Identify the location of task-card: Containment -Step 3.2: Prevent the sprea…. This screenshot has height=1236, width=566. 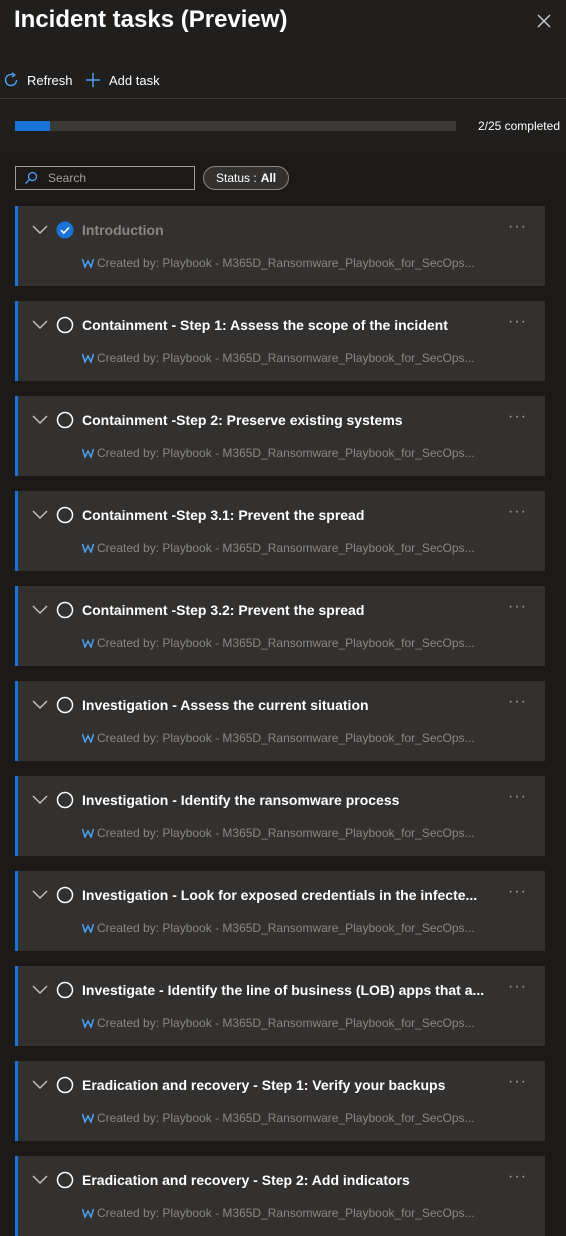
(280, 626).